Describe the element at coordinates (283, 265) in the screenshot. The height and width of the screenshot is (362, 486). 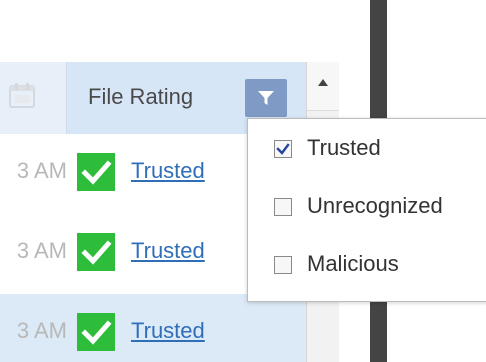
I see `malicious-checkbox` at that location.